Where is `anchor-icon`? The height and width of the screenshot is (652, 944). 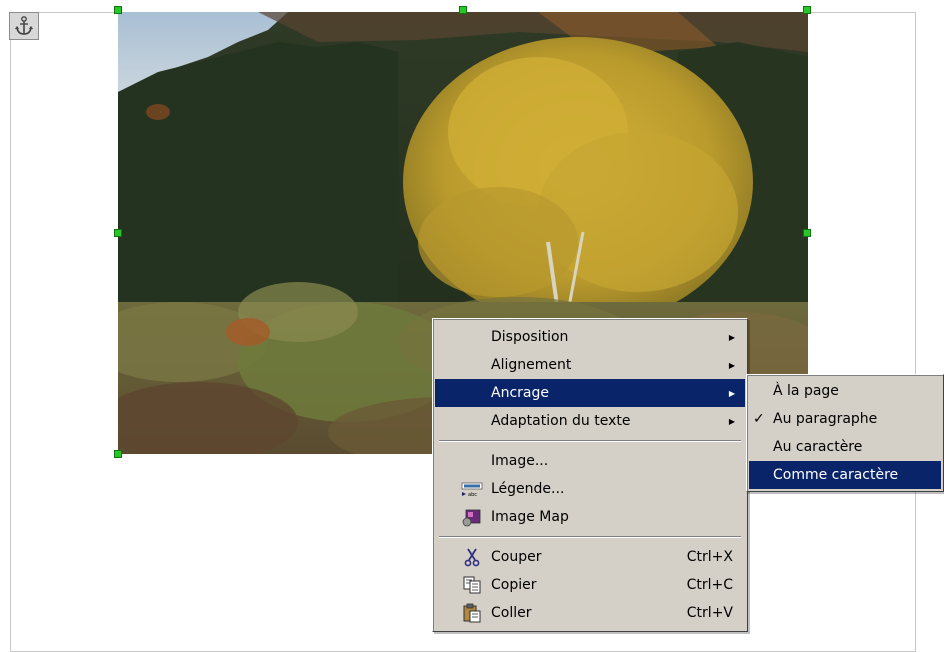
anchor-icon is located at coordinates (24, 26).